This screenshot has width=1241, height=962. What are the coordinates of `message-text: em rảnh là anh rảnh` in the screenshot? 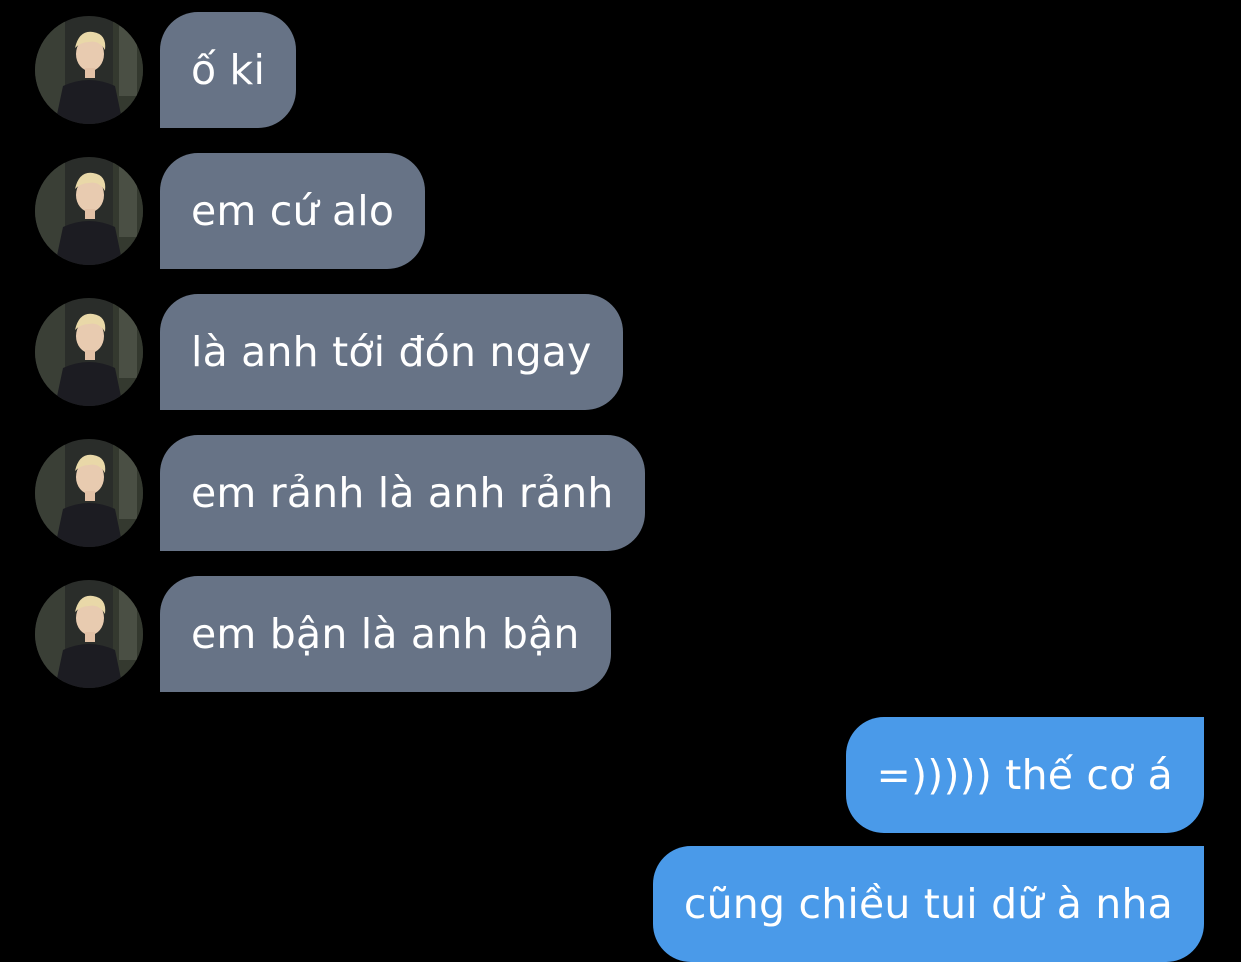 It's located at (402, 493).